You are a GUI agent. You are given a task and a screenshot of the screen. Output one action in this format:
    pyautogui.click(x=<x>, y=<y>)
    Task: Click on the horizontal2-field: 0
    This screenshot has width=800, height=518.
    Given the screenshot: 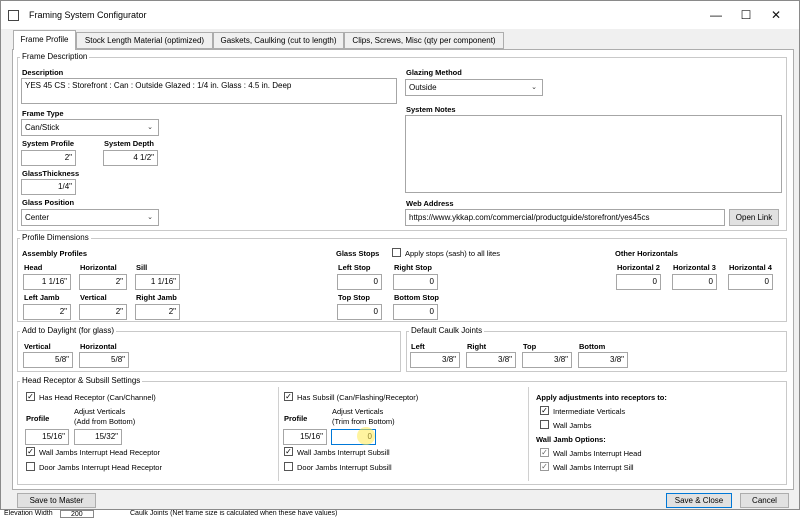 What is the action you would take?
    pyautogui.click(x=638, y=282)
    